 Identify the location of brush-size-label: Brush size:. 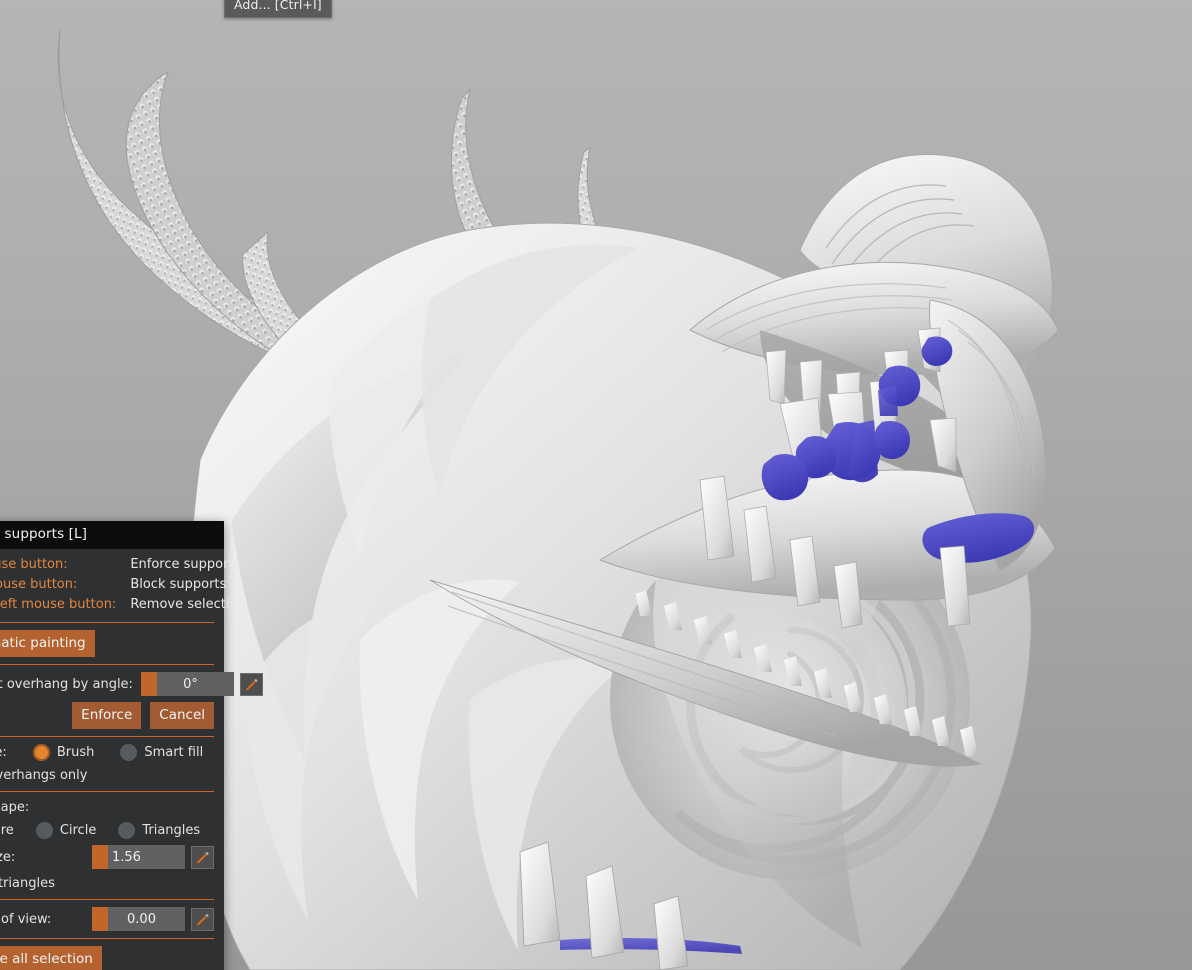
(8, 857).